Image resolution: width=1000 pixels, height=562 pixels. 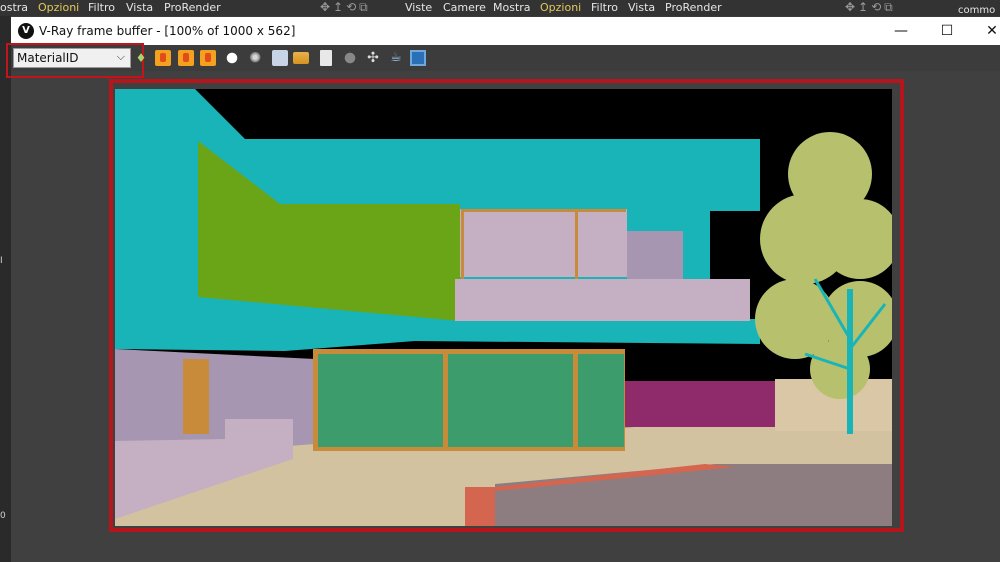 What do you see at coordinates (418, 7) in the screenshot?
I see `host-menu-item: Viste` at bounding box center [418, 7].